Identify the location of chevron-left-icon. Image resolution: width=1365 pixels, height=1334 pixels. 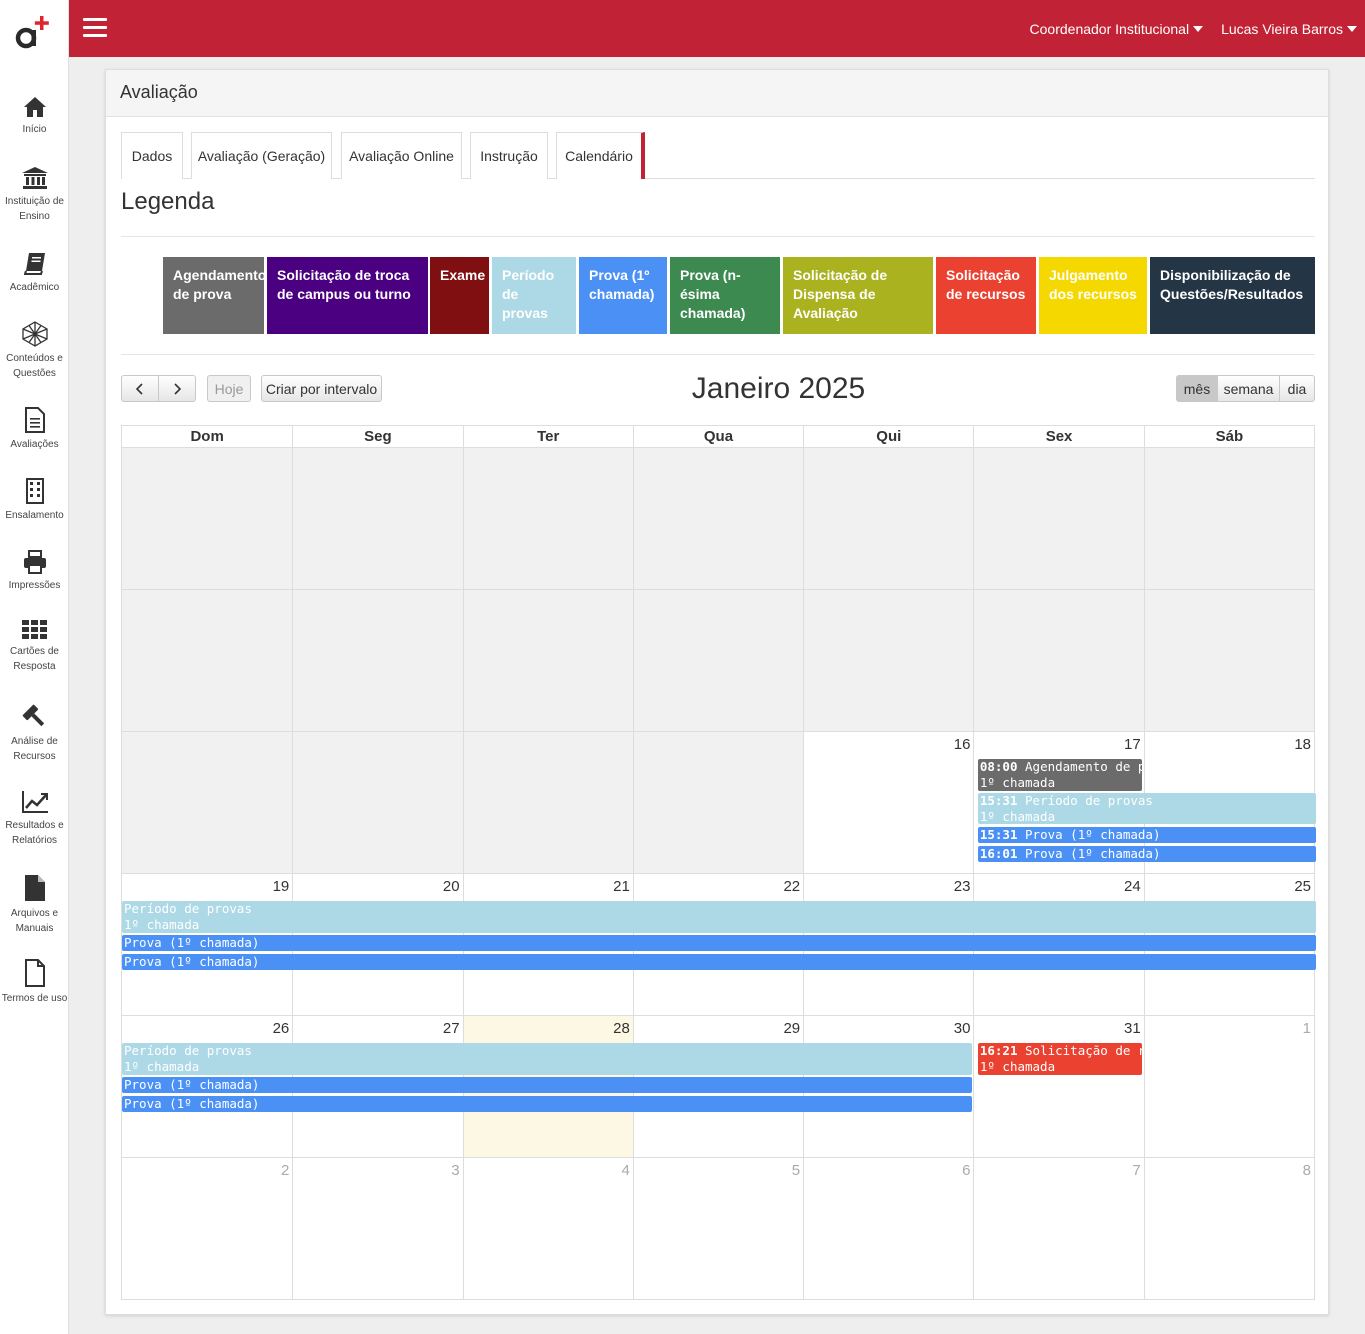
(139, 388).